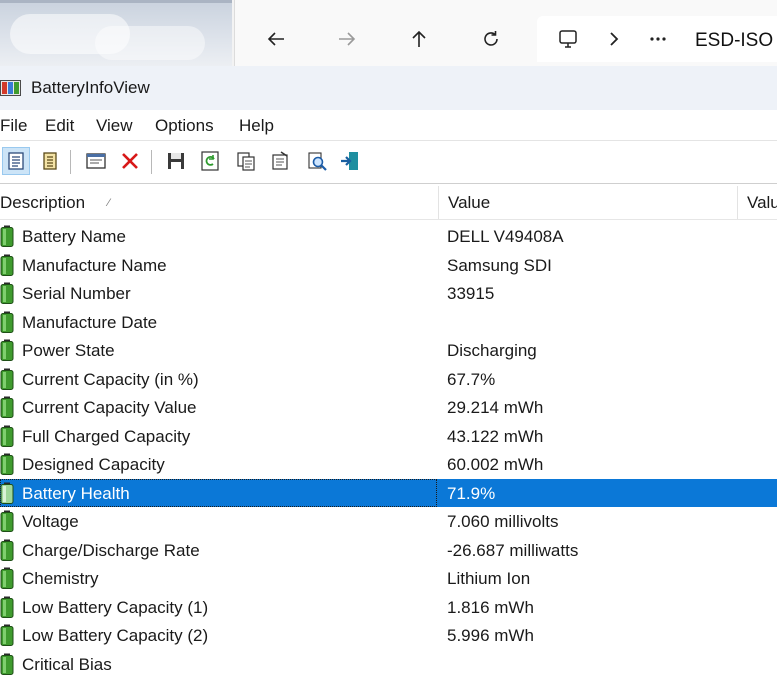 The image size is (777, 678). What do you see at coordinates (587, 379) in the screenshot?
I see `value-cell: 67.7%` at bounding box center [587, 379].